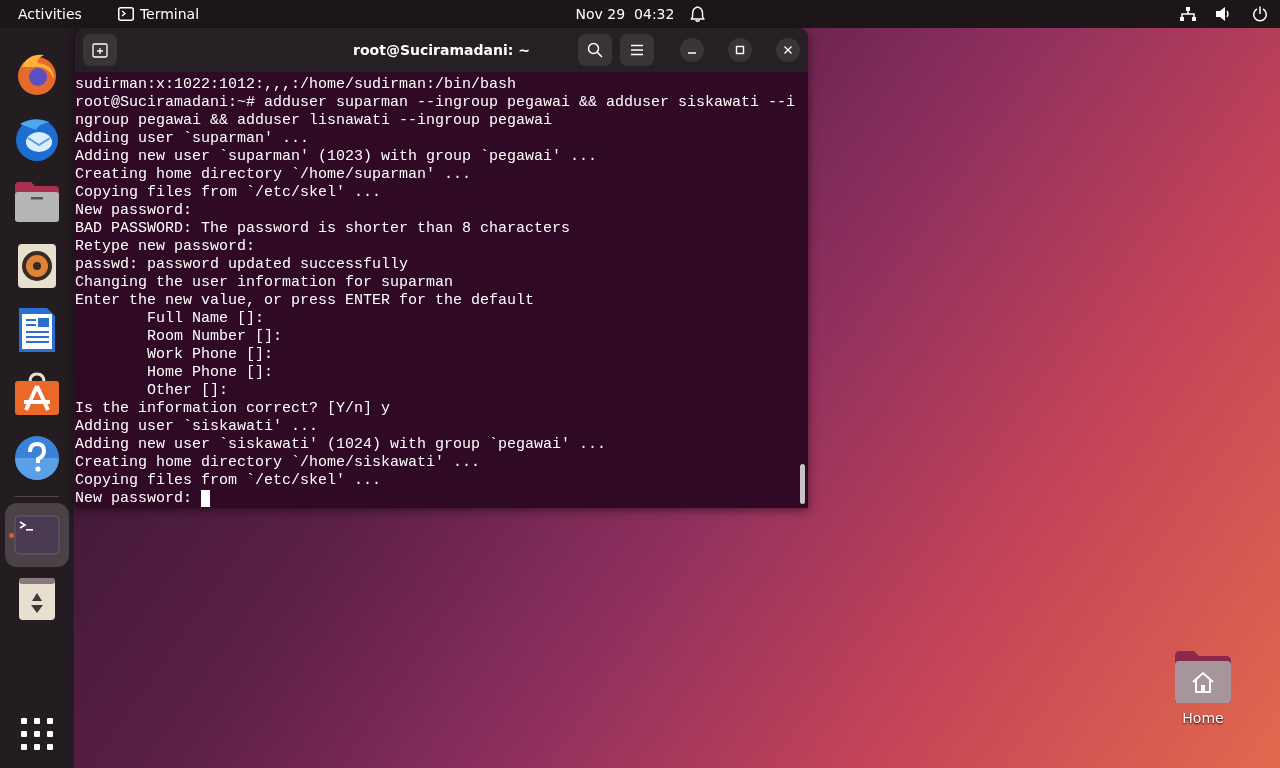  Describe the element at coordinates (323, 229) in the screenshot. I see `terminal-line: BAD PASSWORD: The password is shorter than 8 characters` at that location.